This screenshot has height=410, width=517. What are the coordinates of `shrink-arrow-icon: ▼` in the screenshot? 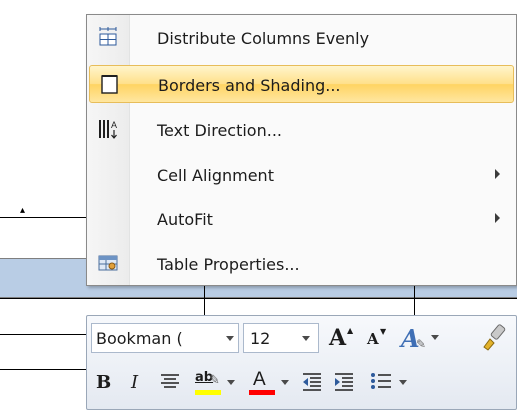 It's located at (383, 331).